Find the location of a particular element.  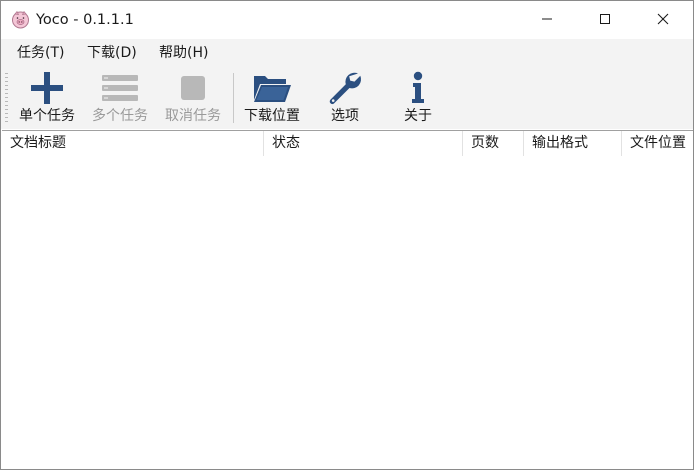

minimize-icon is located at coordinates (547, 19).